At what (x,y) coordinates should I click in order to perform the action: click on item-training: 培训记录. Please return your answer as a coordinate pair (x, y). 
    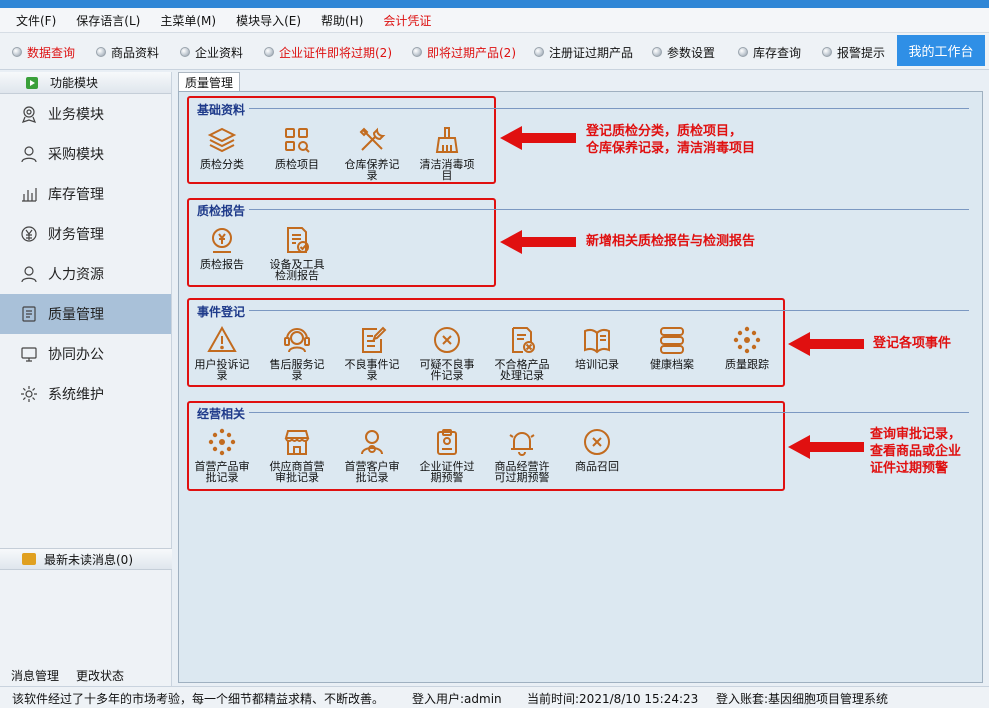
    Looking at the image, I should click on (597, 347).